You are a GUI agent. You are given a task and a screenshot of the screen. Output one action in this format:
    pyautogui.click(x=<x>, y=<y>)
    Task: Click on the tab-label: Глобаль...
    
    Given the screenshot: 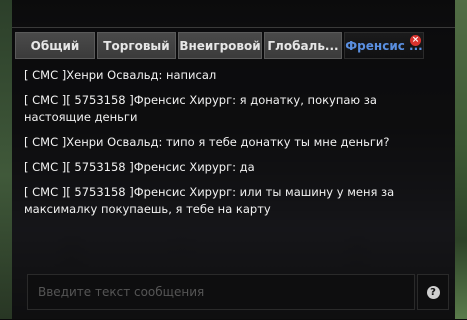 What is the action you would take?
    pyautogui.click(x=303, y=46)
    